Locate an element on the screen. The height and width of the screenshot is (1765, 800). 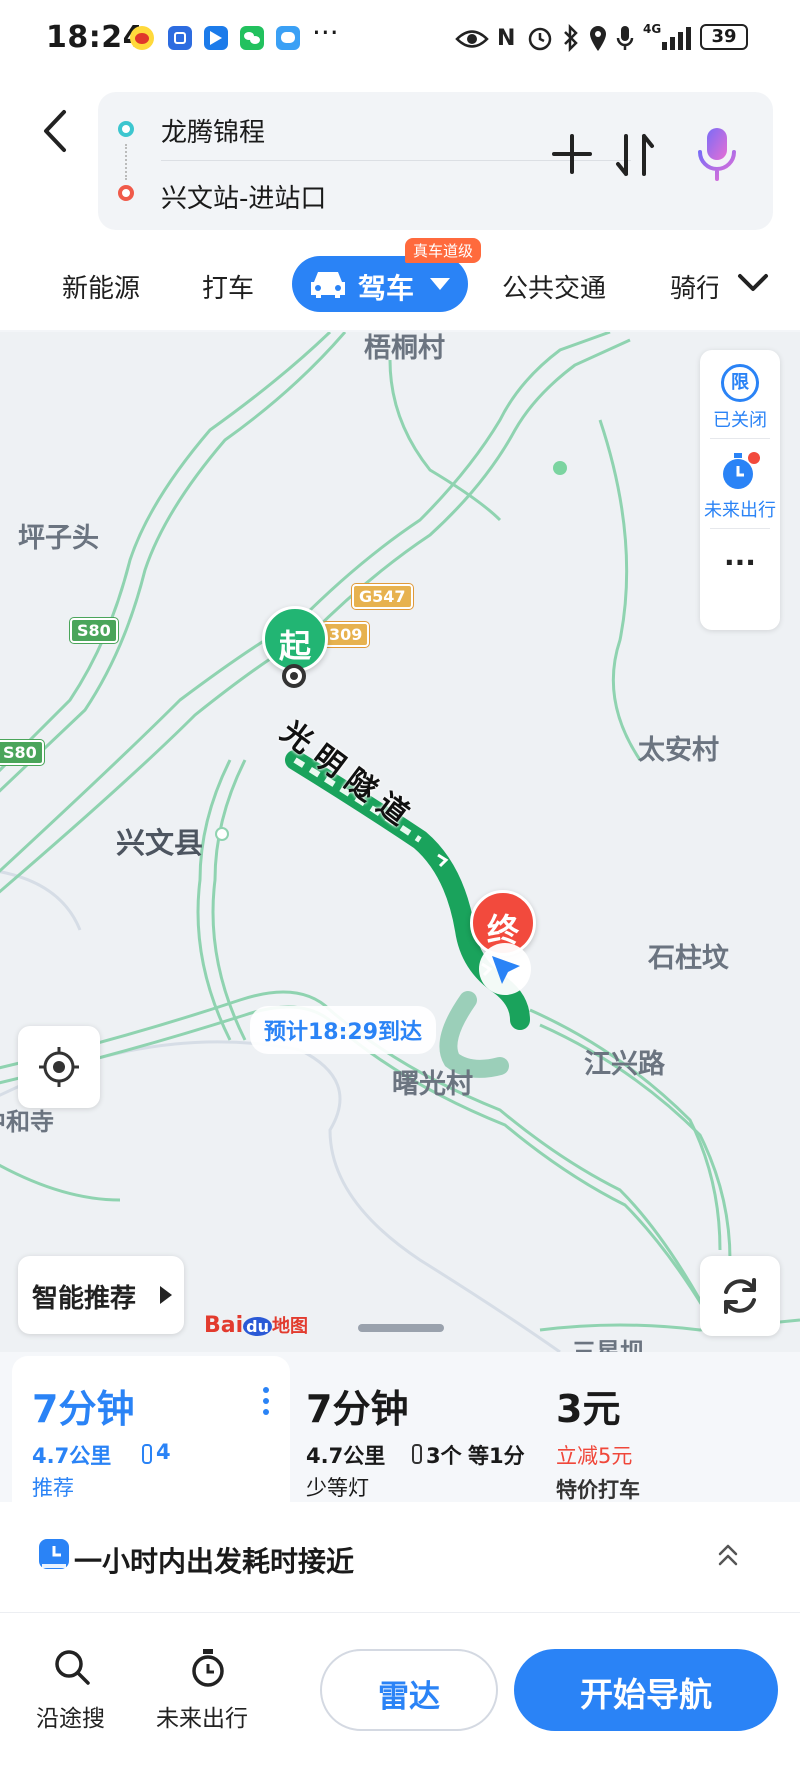
smart-recommend-button: 智能推荐 is located at coordinates (101, 1295).